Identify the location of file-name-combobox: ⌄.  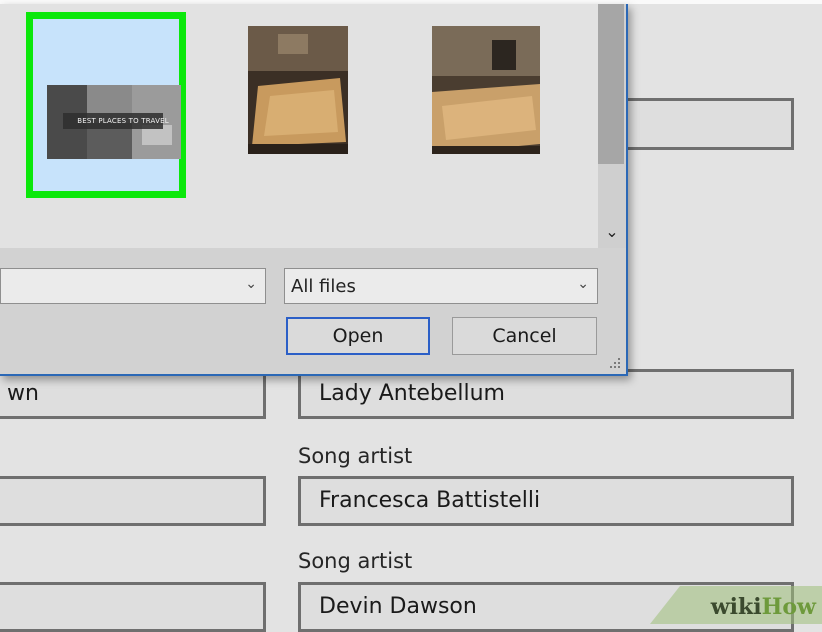
(133, 286).